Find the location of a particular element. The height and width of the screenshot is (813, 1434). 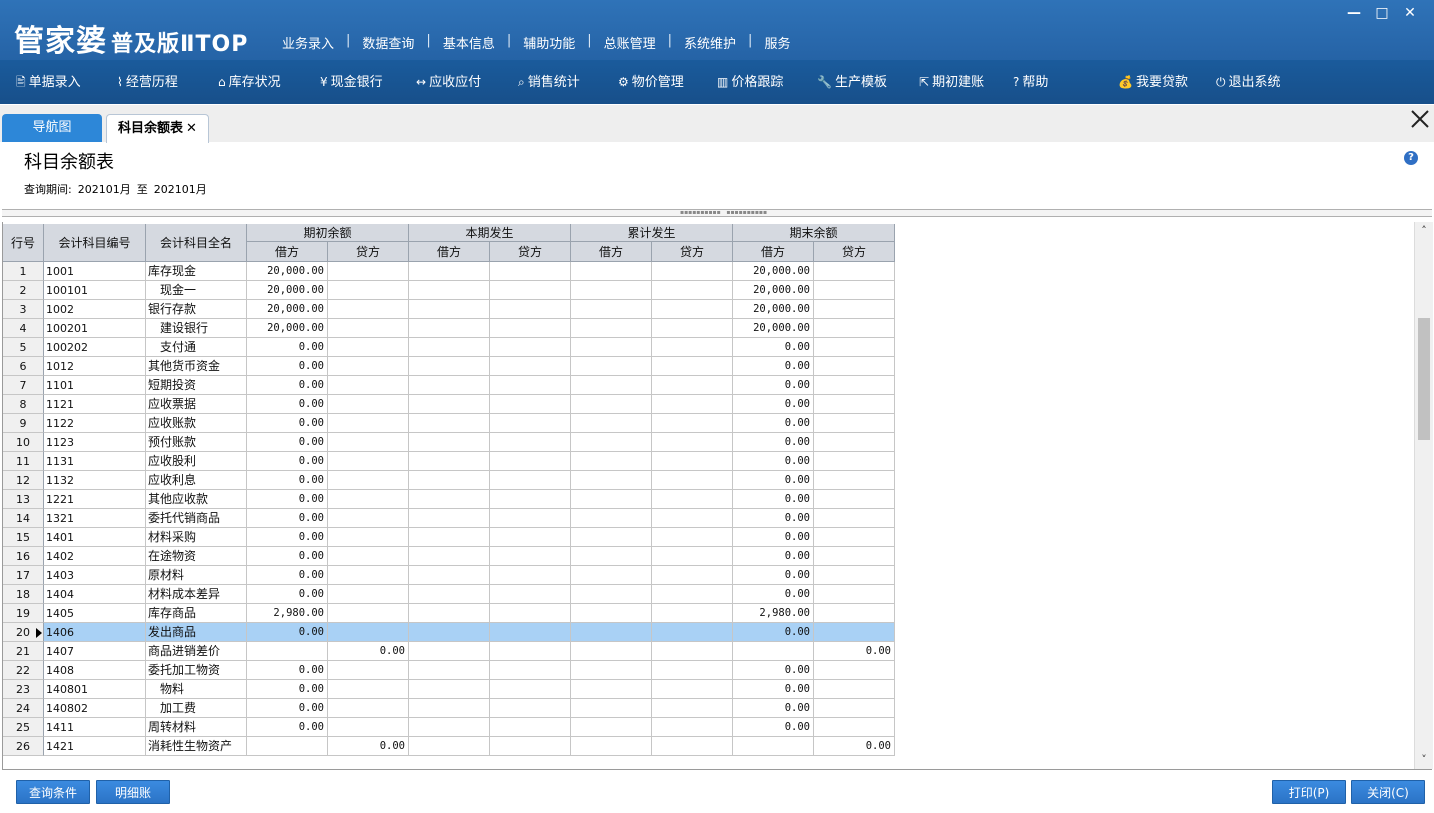

maximize-icon: □ is located at coordinates (1382, 13).